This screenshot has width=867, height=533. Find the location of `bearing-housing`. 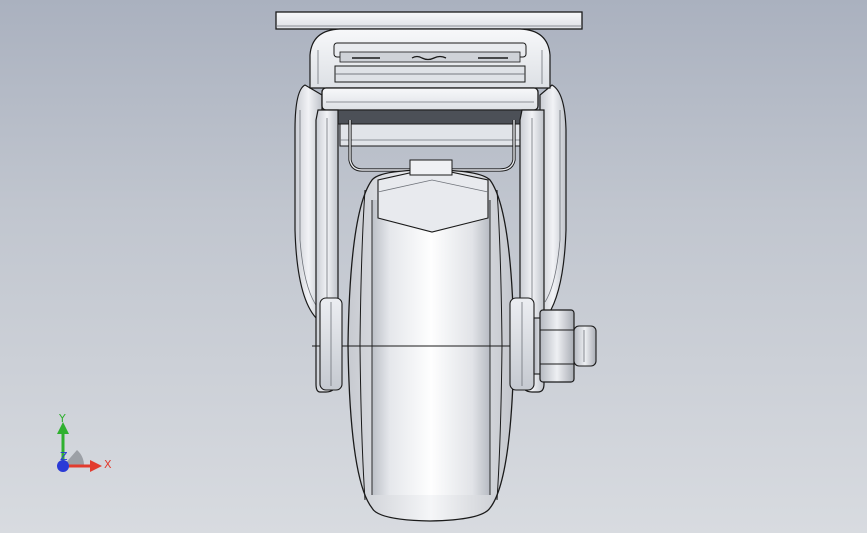

bearing-housing is located at coordinates (430, 117).